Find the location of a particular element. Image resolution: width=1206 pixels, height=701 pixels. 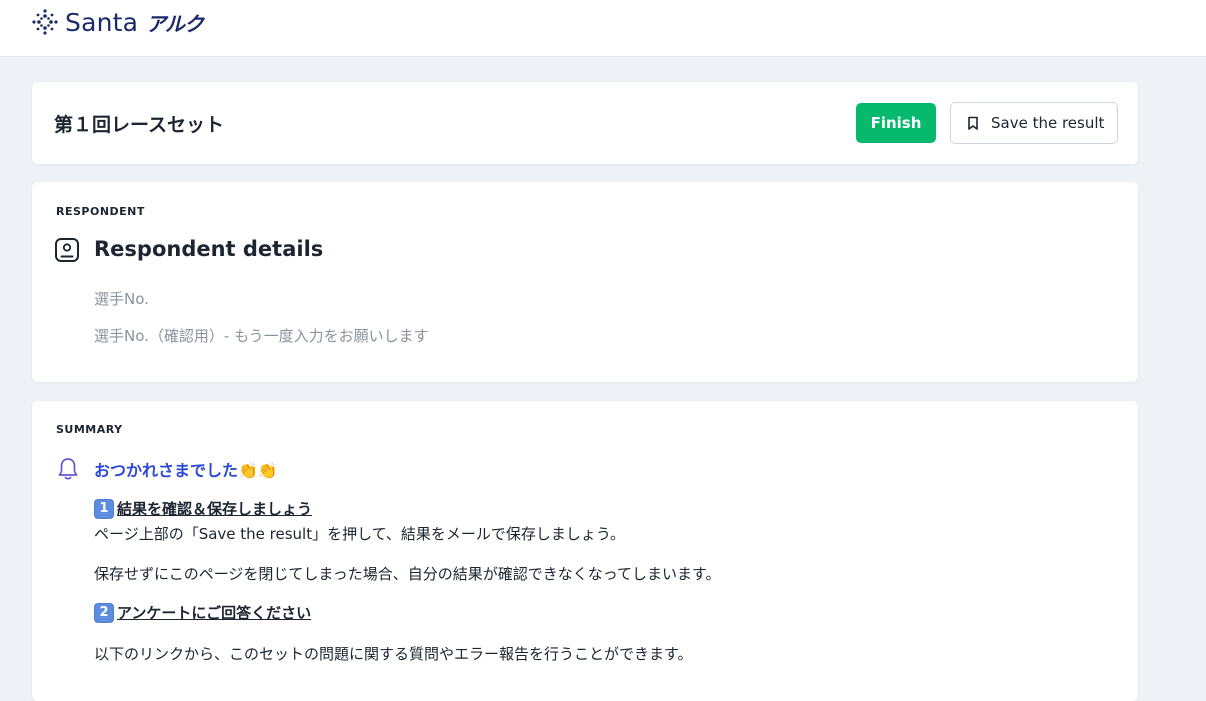

brand-sub: アルク is located at coordinates (175, 23).